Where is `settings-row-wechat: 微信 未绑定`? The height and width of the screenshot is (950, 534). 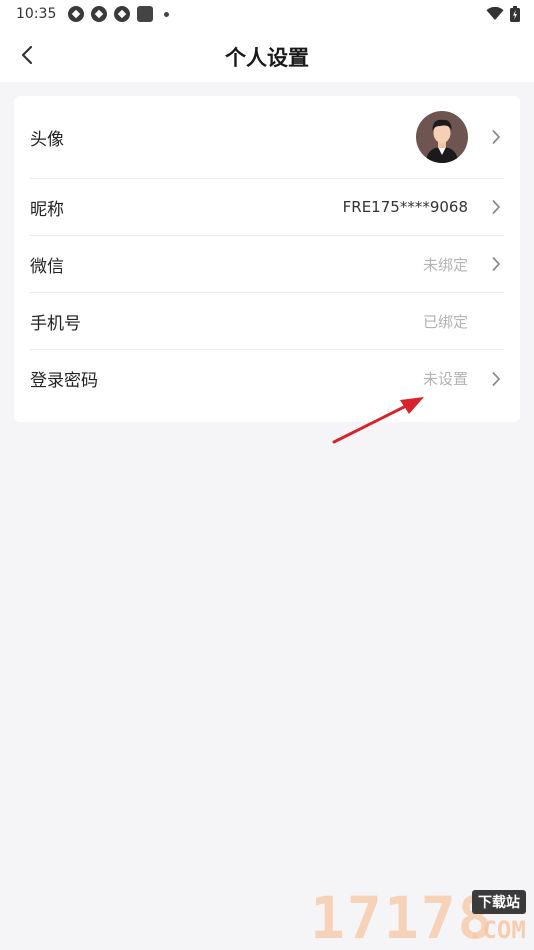
settings-row-wechat: 微信 未绑定 is located at coordinates (267, 264).